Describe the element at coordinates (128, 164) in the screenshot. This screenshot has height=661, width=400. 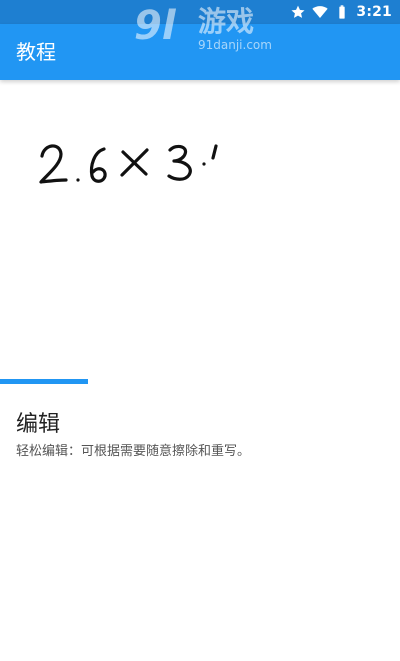
I see `handwriting-sample` at that location.